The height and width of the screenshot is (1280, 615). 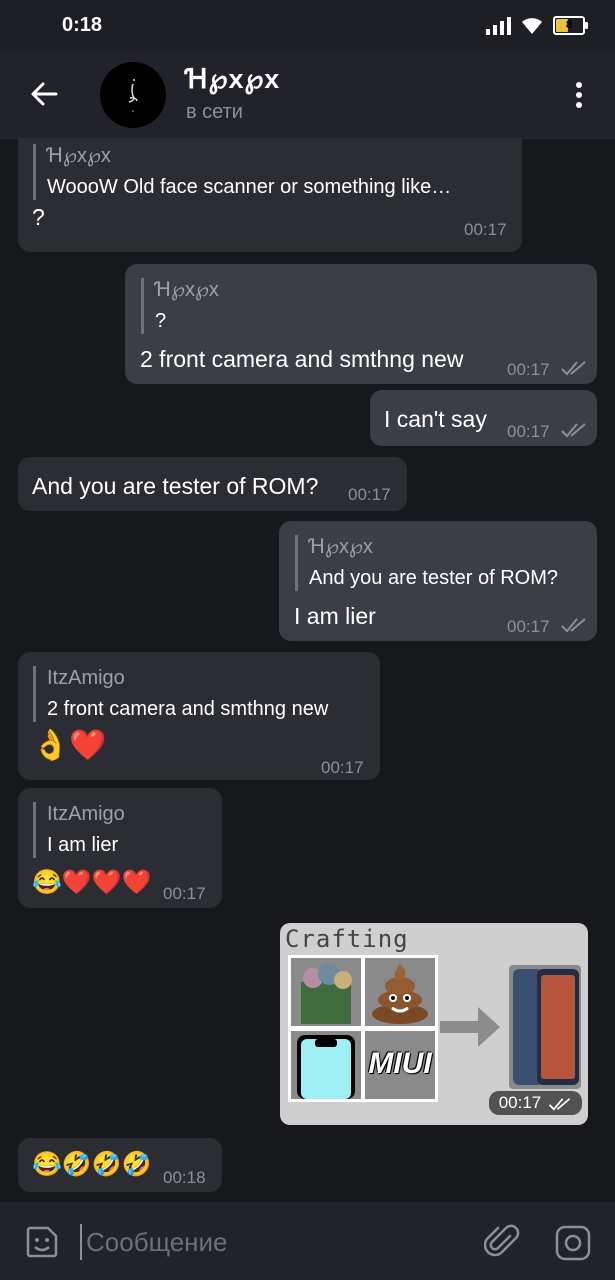 I want to click on image-slot-notch-phone, so click(x=326, y=1065).